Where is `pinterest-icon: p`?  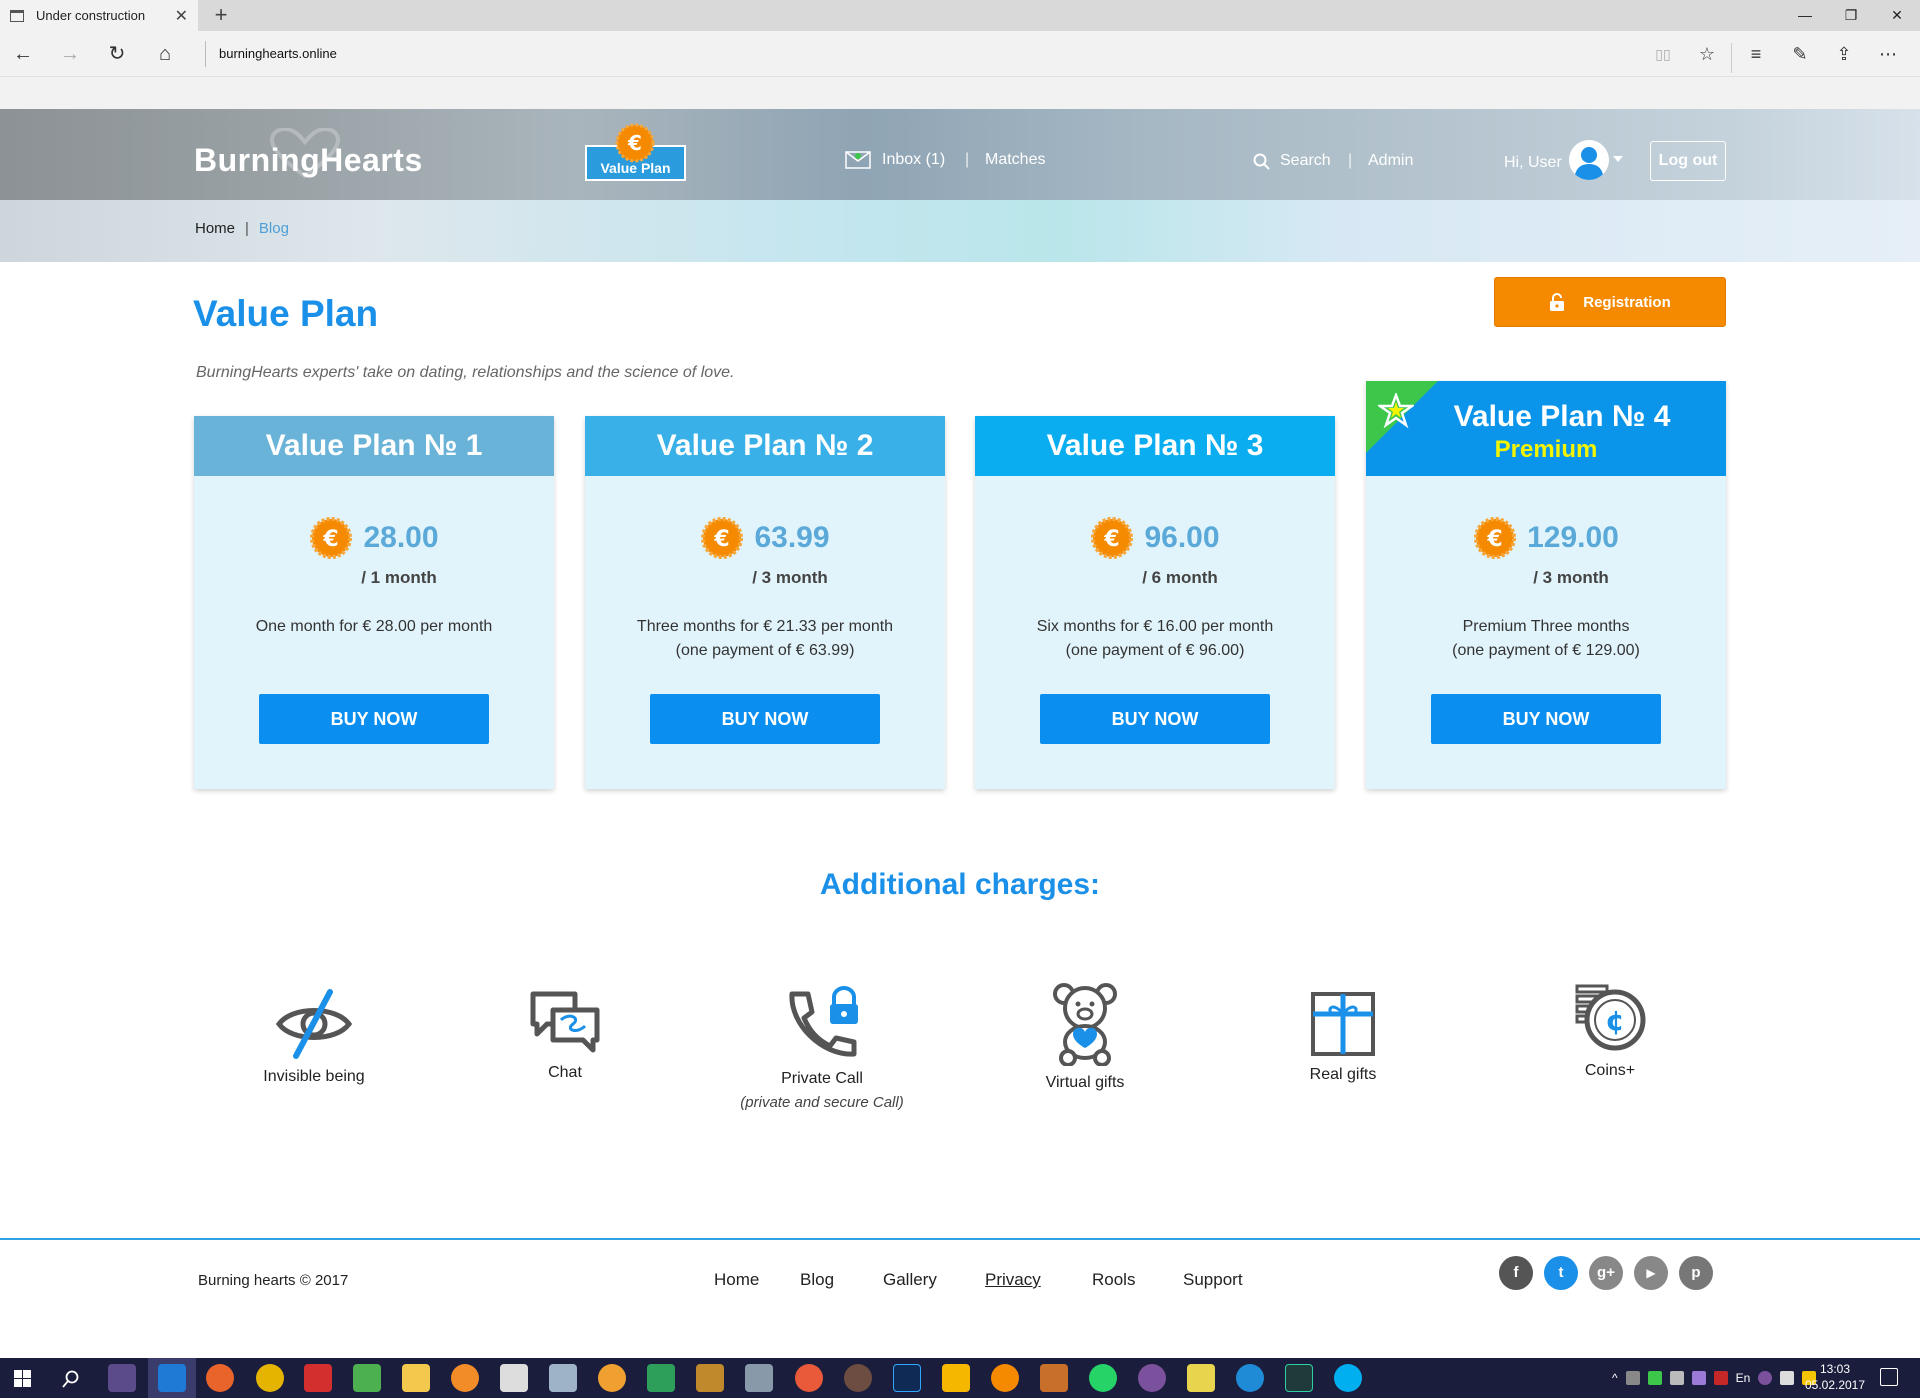 pinterest-icon: p is located at coordinates (1696, 1273).